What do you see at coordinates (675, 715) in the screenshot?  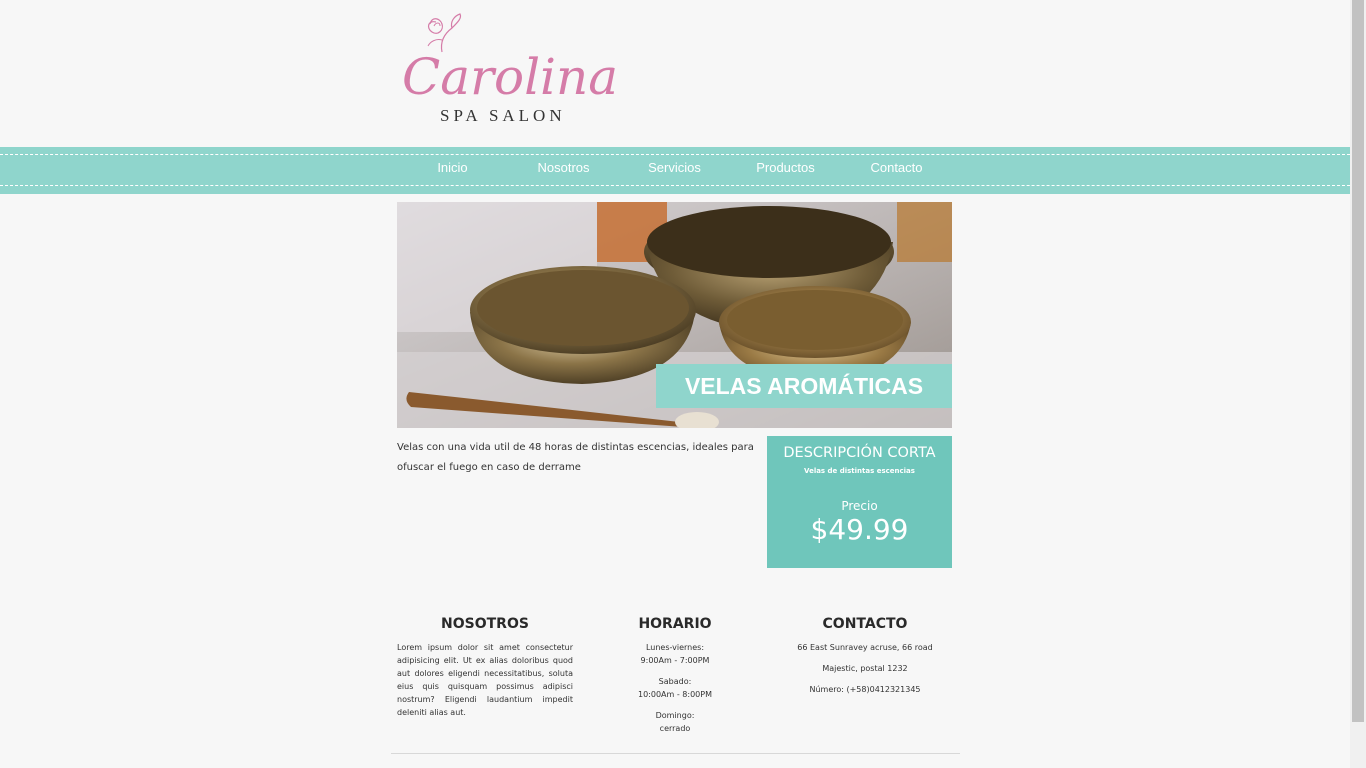 I see `schedule-day: Domingo:` at bounding box center [675, 715].